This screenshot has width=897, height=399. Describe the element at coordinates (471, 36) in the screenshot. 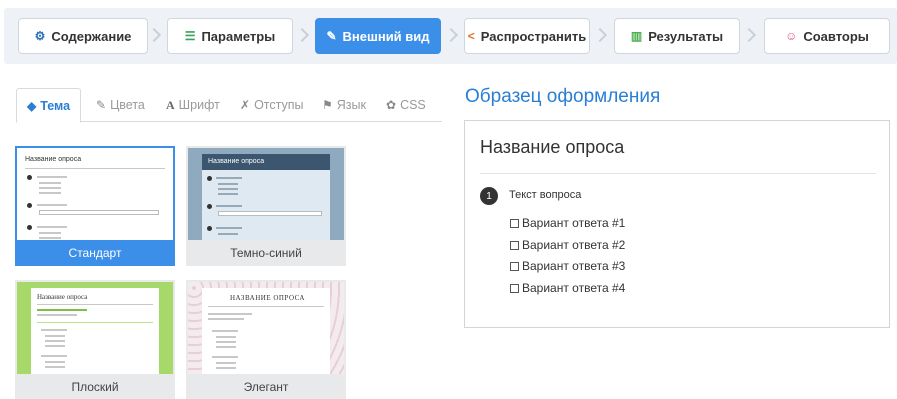

I see `share-icon: <` at that location.